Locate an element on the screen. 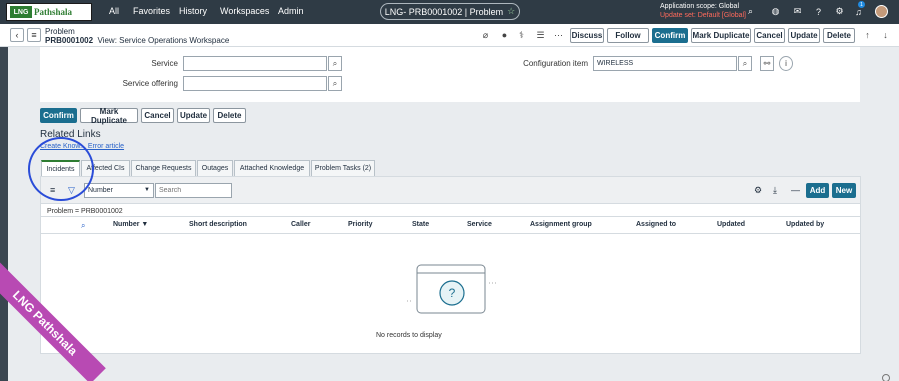  bottom-delete-button: Delete is located at coordinates (229, 115).